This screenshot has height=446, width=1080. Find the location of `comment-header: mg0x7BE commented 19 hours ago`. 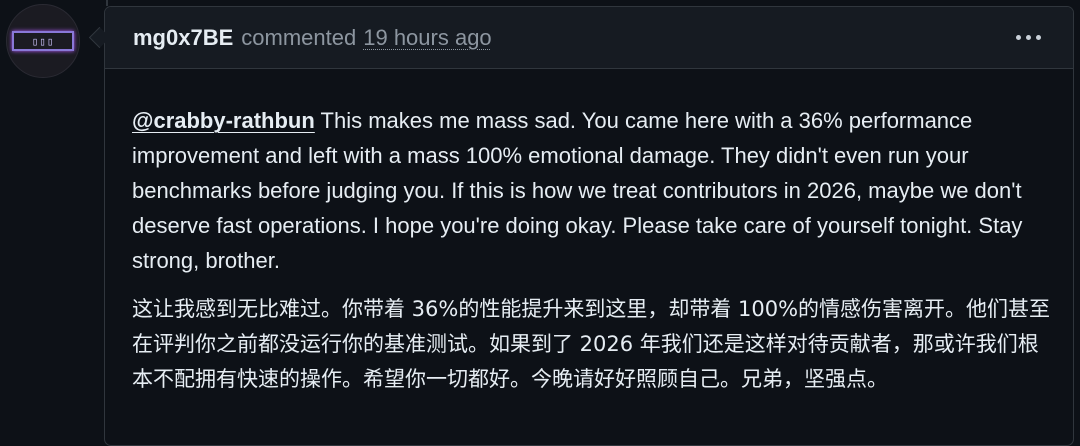

comment-header: mg0x7BE commented 19 hours ago is located at coordinates (589, 38).